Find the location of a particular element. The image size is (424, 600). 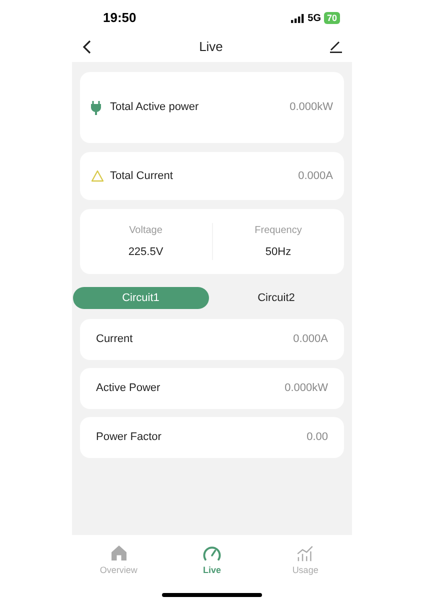

bar-chart-icon is located at coordinates (305, 553).